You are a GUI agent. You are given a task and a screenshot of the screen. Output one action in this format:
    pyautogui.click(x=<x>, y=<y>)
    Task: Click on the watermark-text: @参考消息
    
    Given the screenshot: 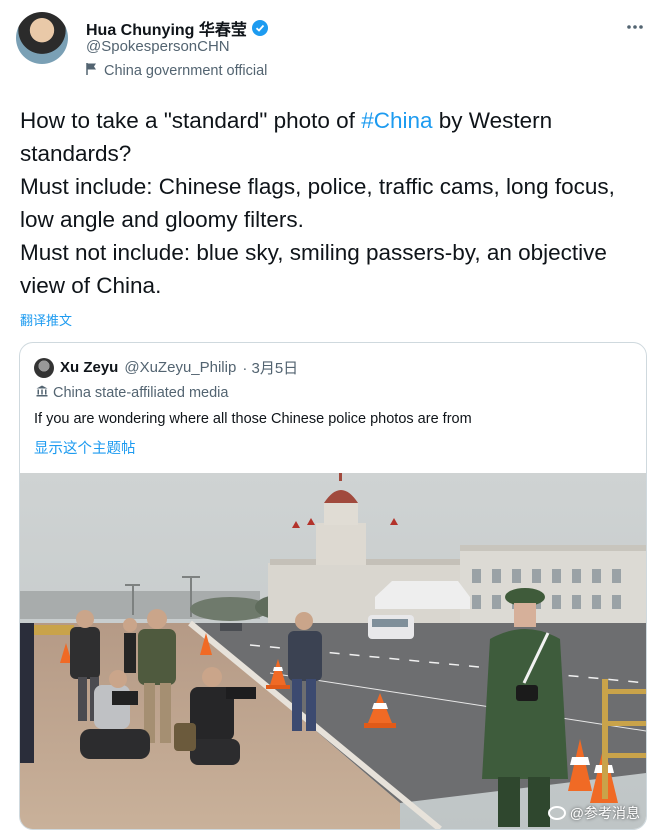 What is the action you would take?
    pyautogui.click(x=604, y=813)
    